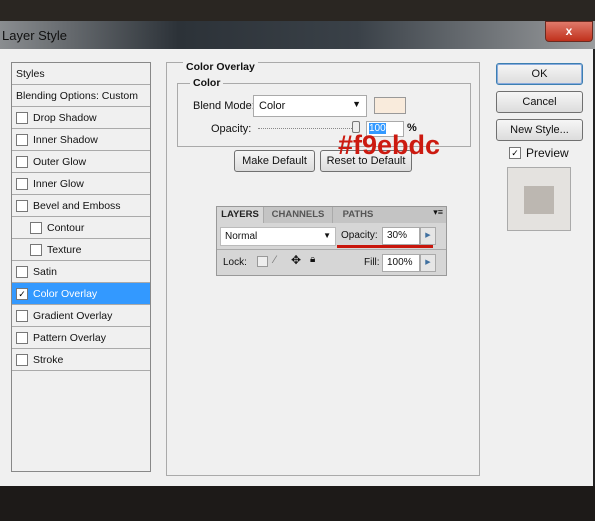 This screenshot has height=521, width=595. Describe the element at coordinates (81, 360) in the screenshot. I see `sidebar-item: Stroke` at that location.